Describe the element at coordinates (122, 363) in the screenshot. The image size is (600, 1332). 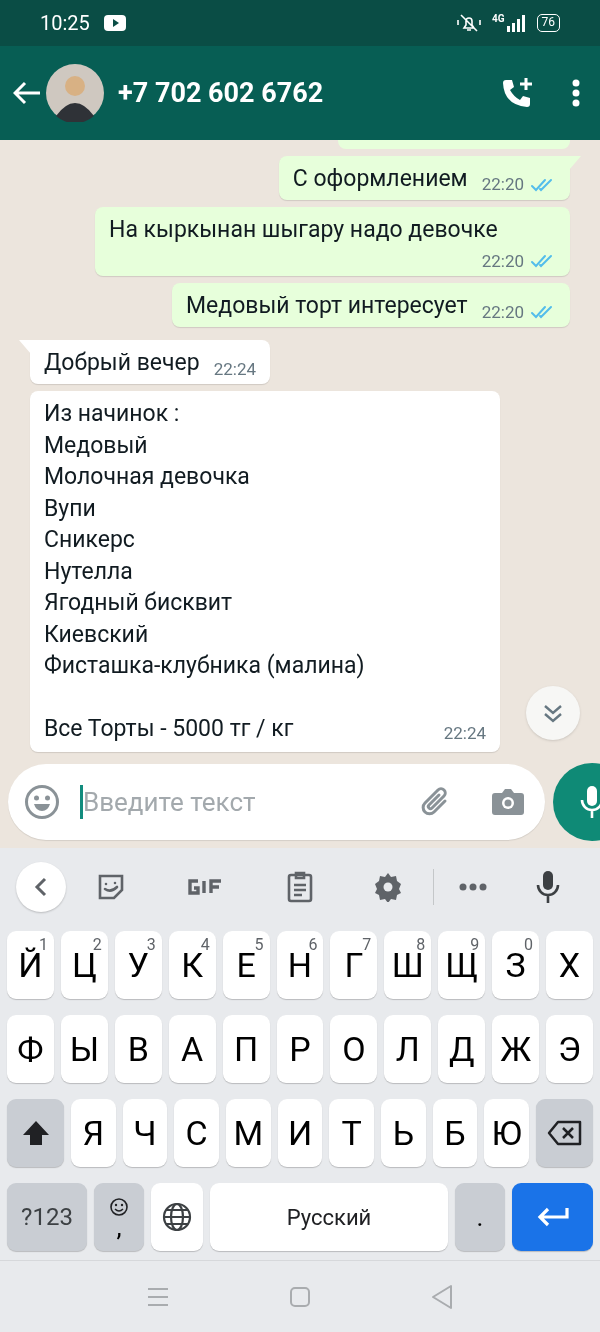
I see `message-text: Добрый вечер` at that location.